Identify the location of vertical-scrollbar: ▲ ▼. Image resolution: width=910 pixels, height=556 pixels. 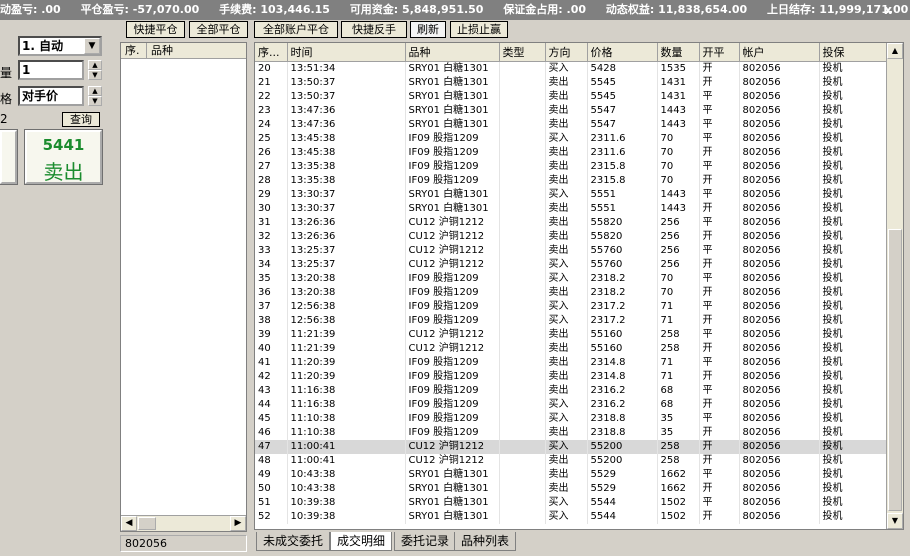
(894, 286).